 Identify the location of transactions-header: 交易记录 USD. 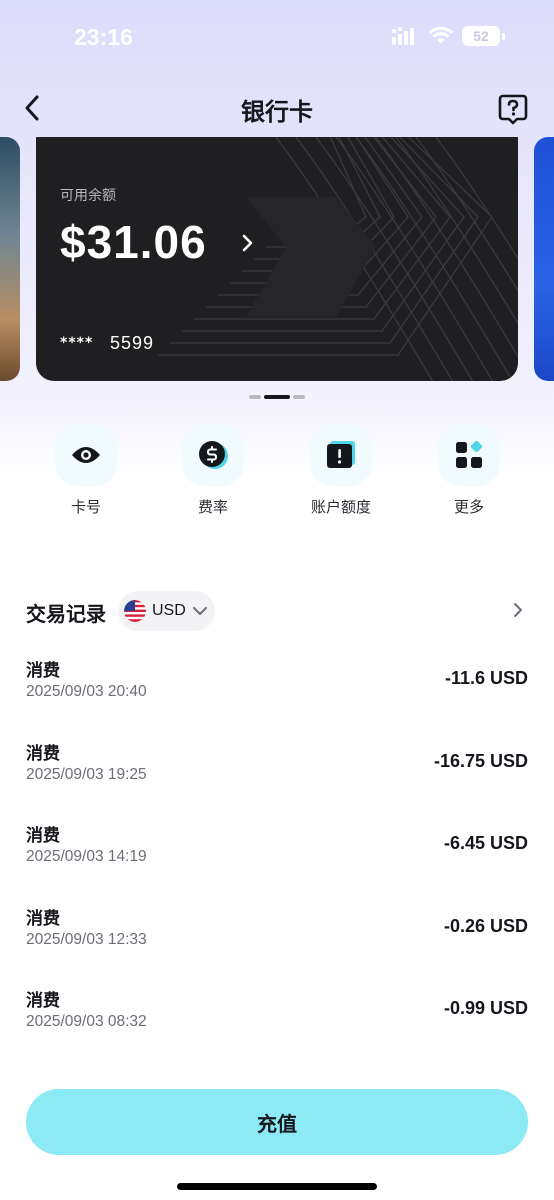
(277, 610).